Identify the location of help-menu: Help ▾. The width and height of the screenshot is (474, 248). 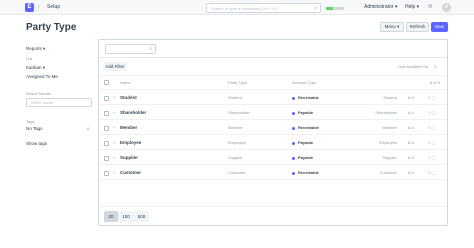
(412, 7).